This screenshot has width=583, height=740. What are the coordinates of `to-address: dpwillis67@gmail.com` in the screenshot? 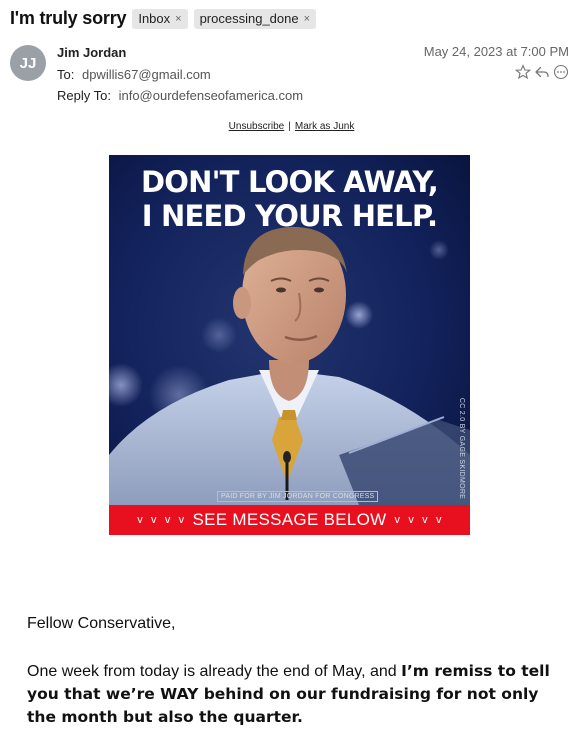 It's located at (146, 74).